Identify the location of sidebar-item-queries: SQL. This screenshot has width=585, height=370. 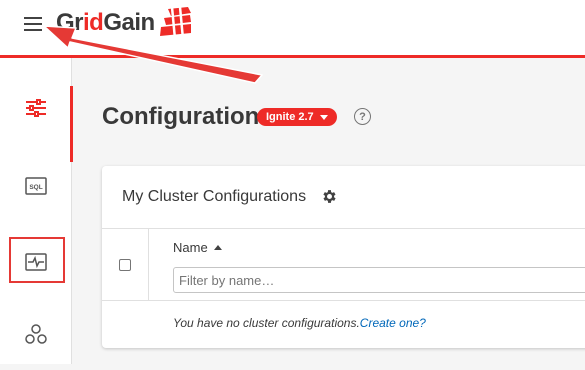
(36, 186).